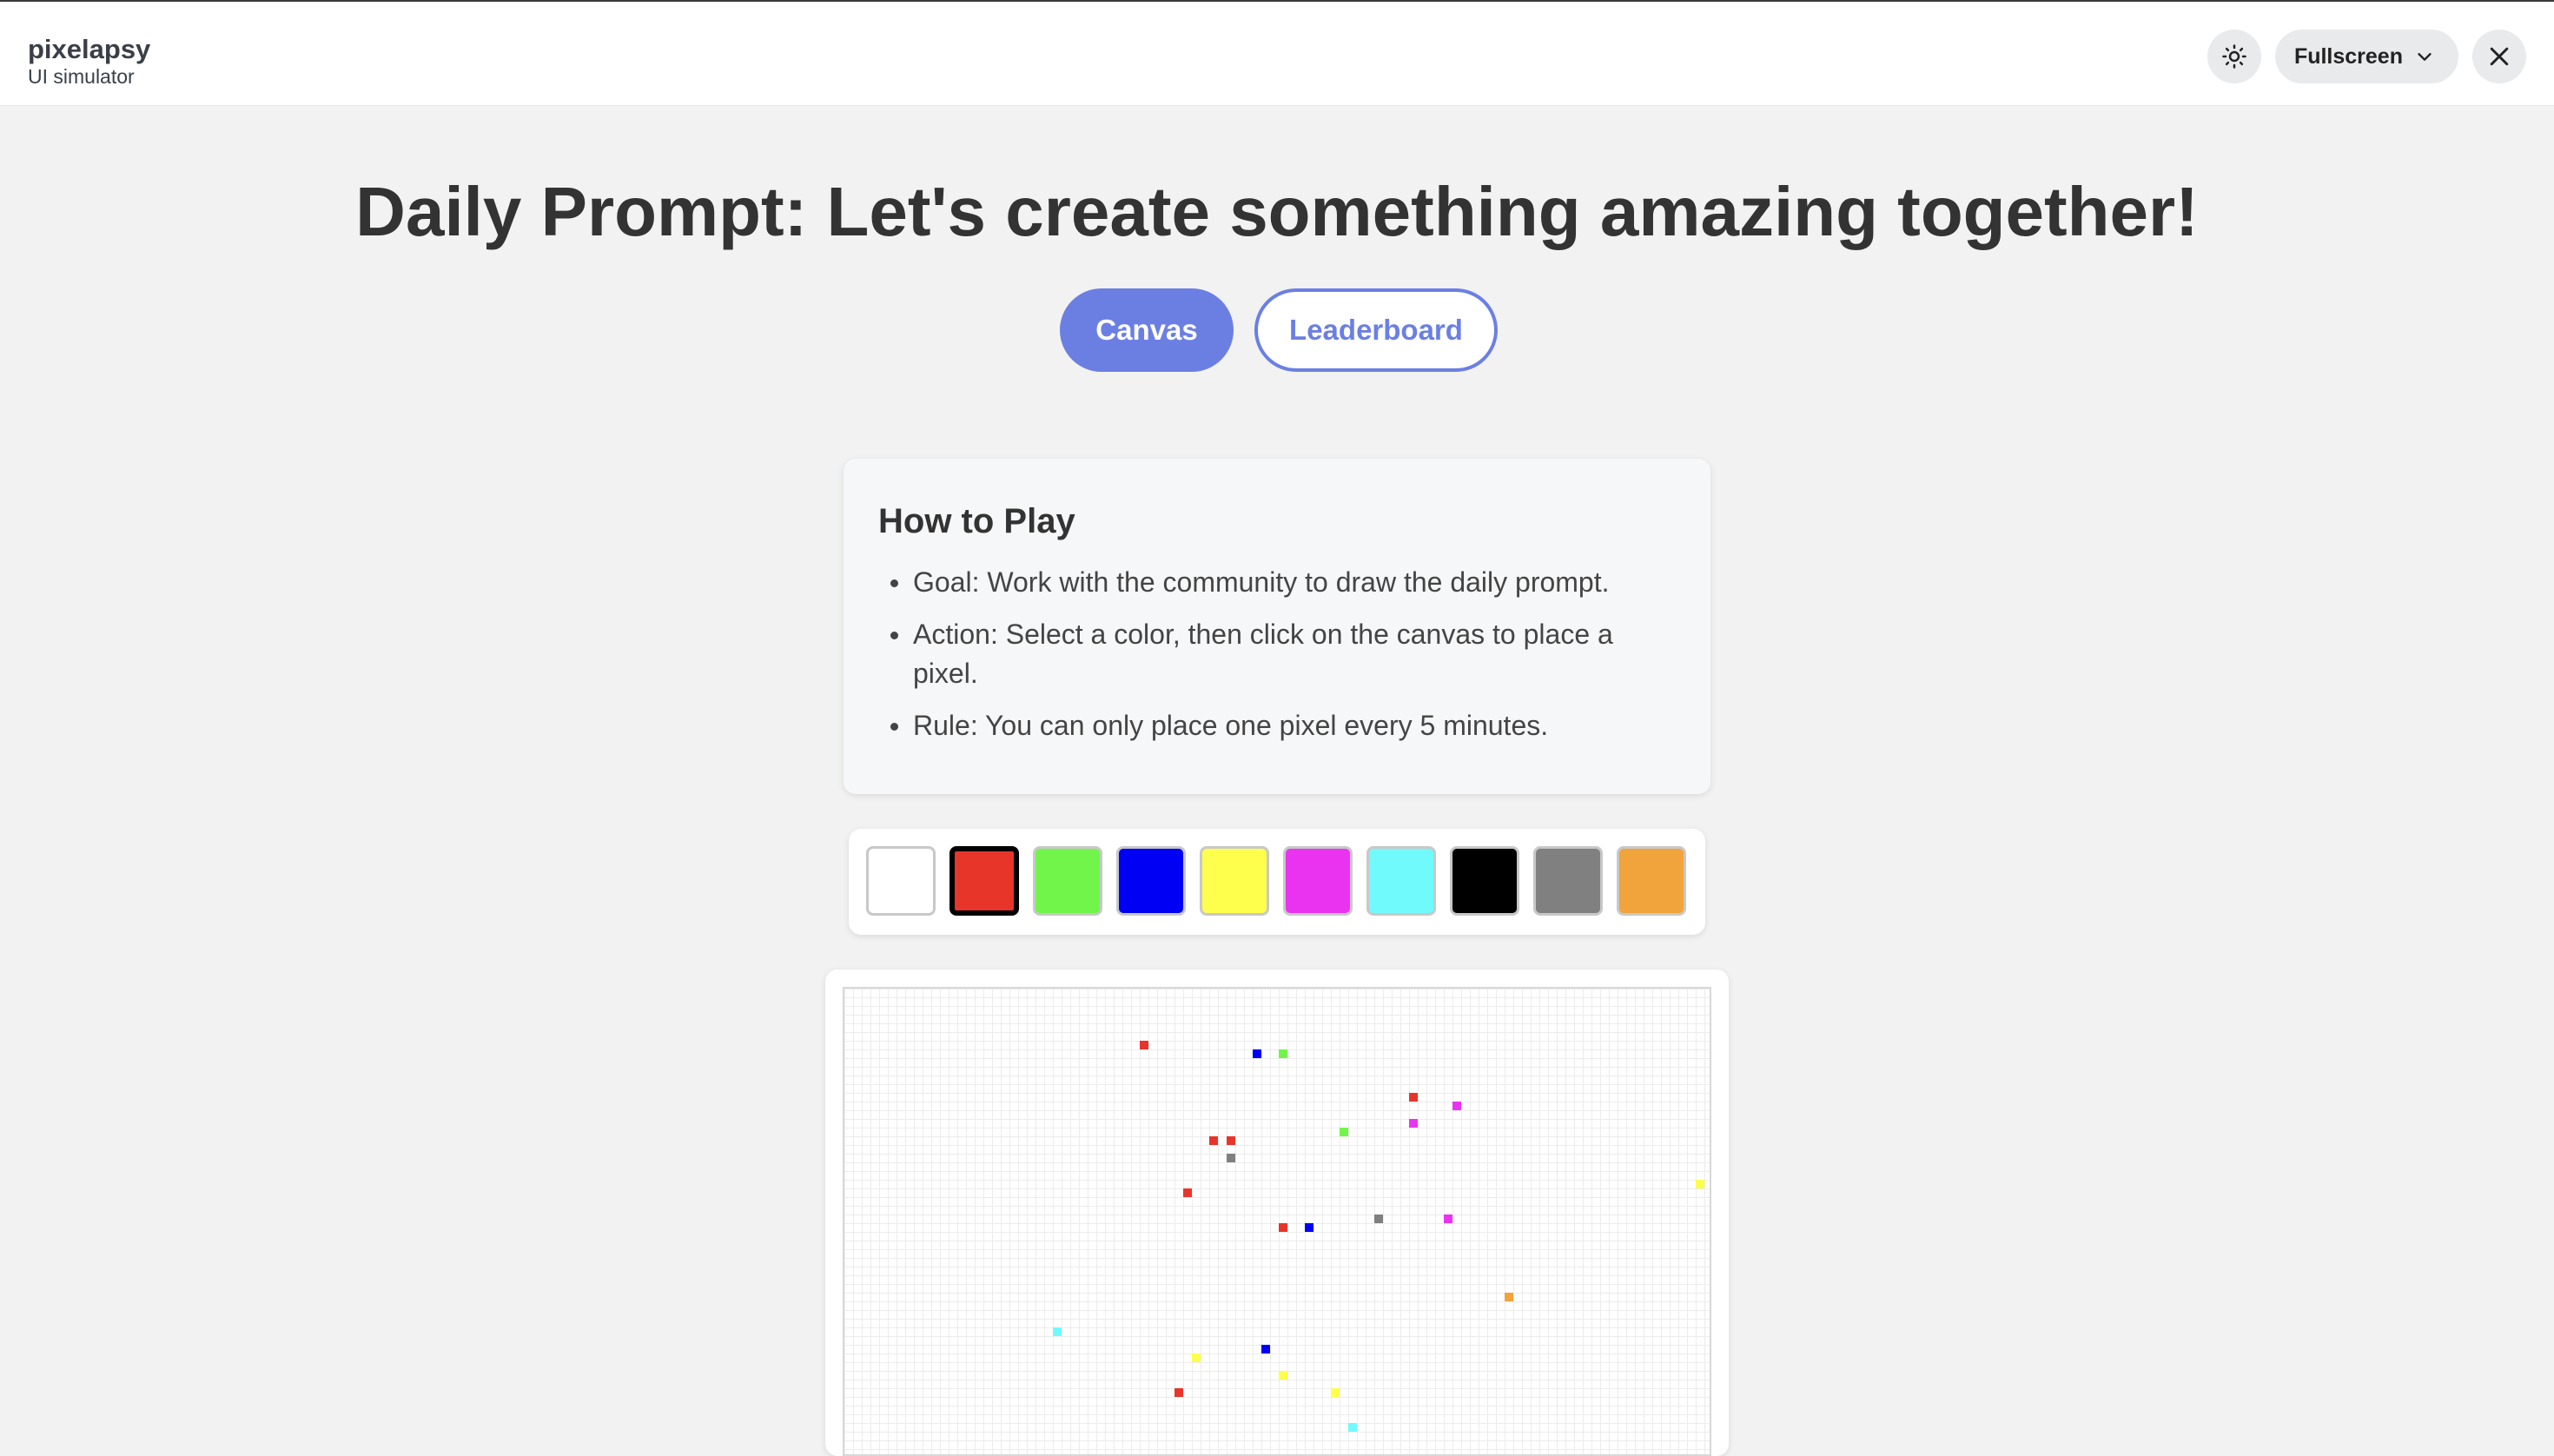 The height and width of the screenshot is (1456, 2554). I want to click on theme-toggle-button, so click(2234, 56).